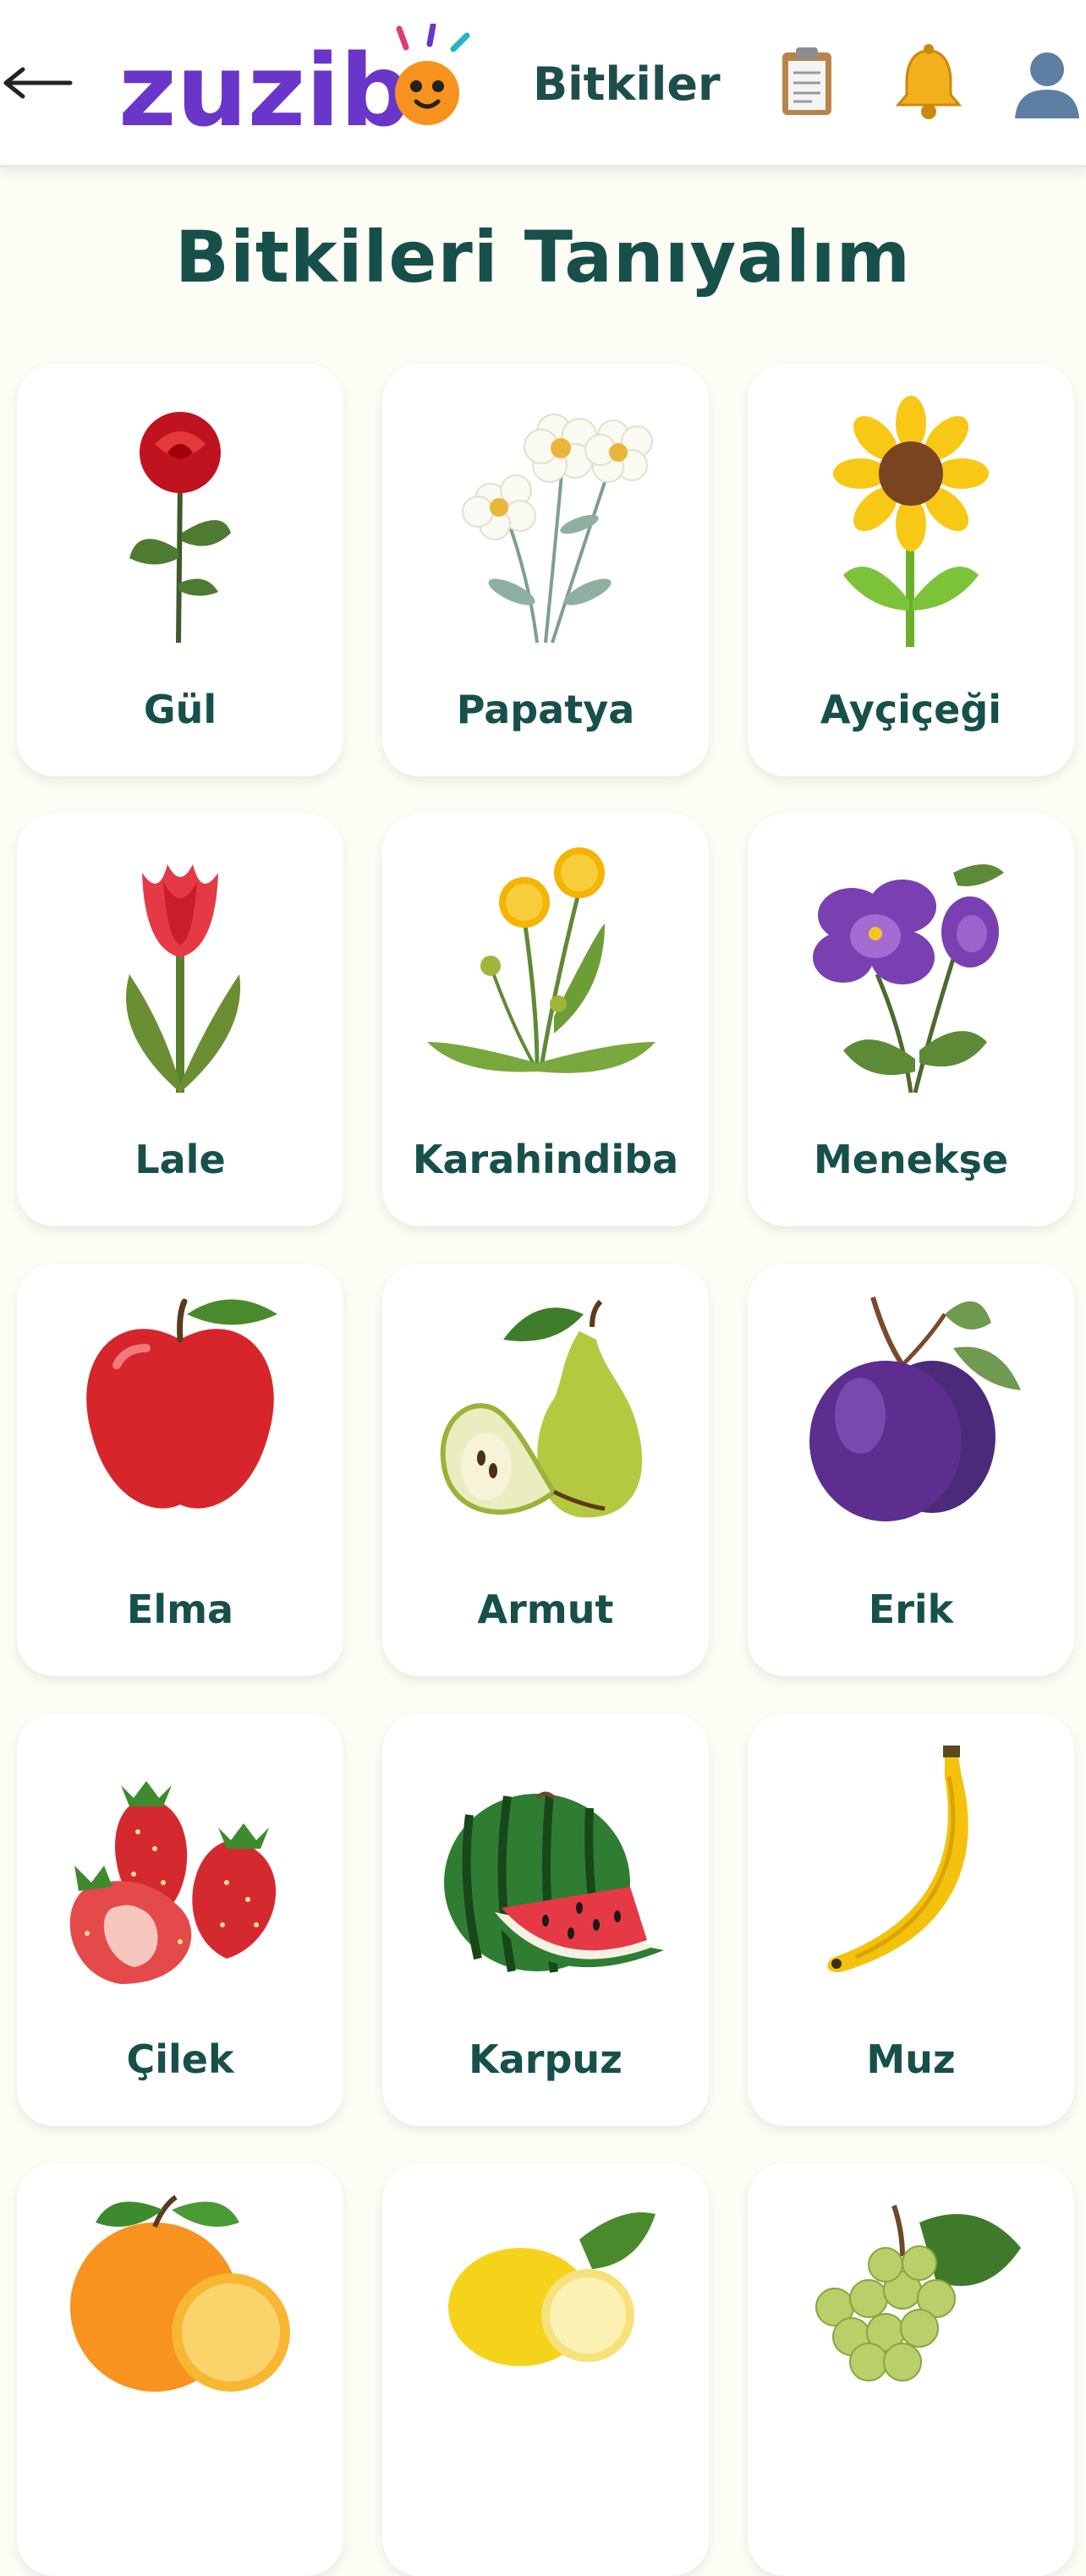 The height and width of the screenshot is (2576, 1086). Describe the element at coordinates (180, 709) in the screenshot. I see `plant-label: Gül` at that location.